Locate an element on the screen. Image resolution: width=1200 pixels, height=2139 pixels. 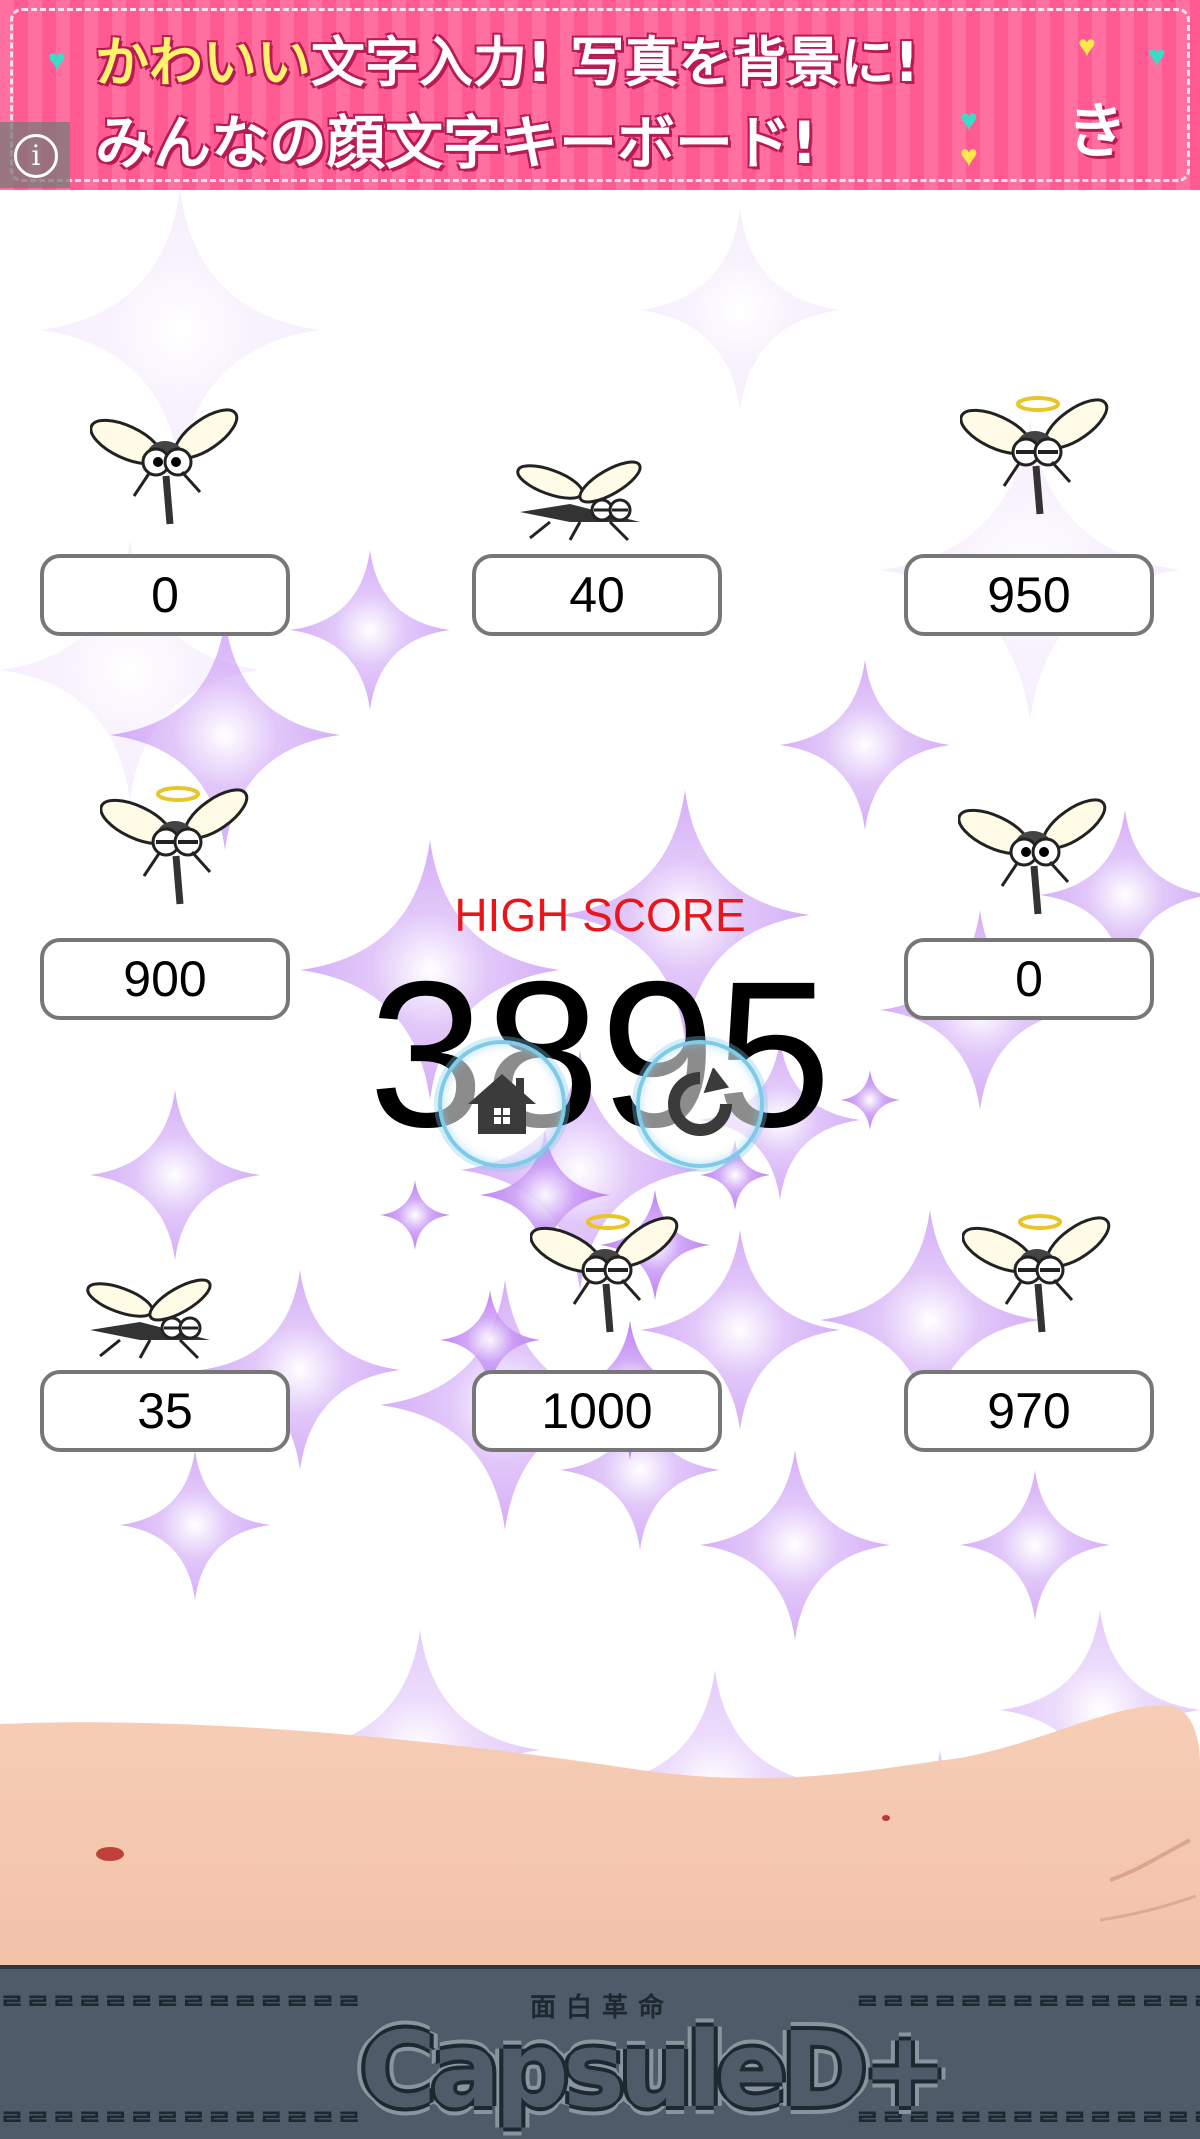
retry-icon is located at coordinates (700, 1102).